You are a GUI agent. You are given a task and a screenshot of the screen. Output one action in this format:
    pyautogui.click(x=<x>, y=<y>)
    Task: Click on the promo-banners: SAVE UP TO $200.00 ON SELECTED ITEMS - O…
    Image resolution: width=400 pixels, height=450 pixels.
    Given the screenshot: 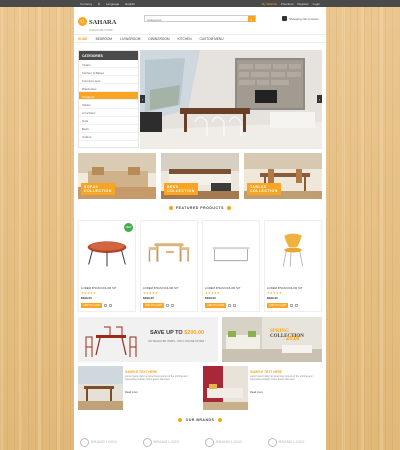 What is the action you would take?
    pyautogui.click(x=200, y=339)
    